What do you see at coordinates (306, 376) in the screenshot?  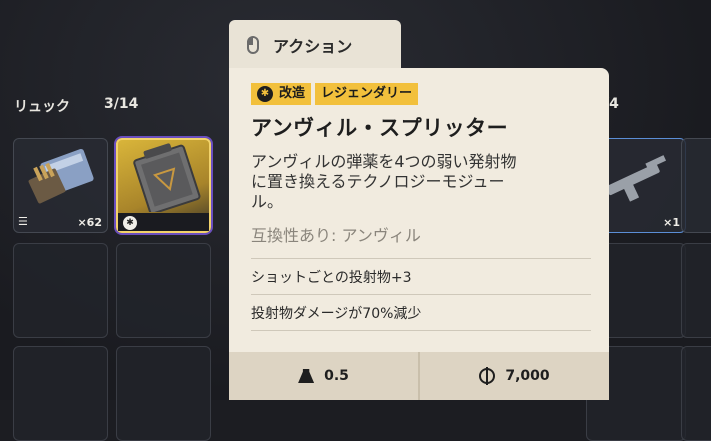 I see `weight-icon` at bounding box center [306, 376].